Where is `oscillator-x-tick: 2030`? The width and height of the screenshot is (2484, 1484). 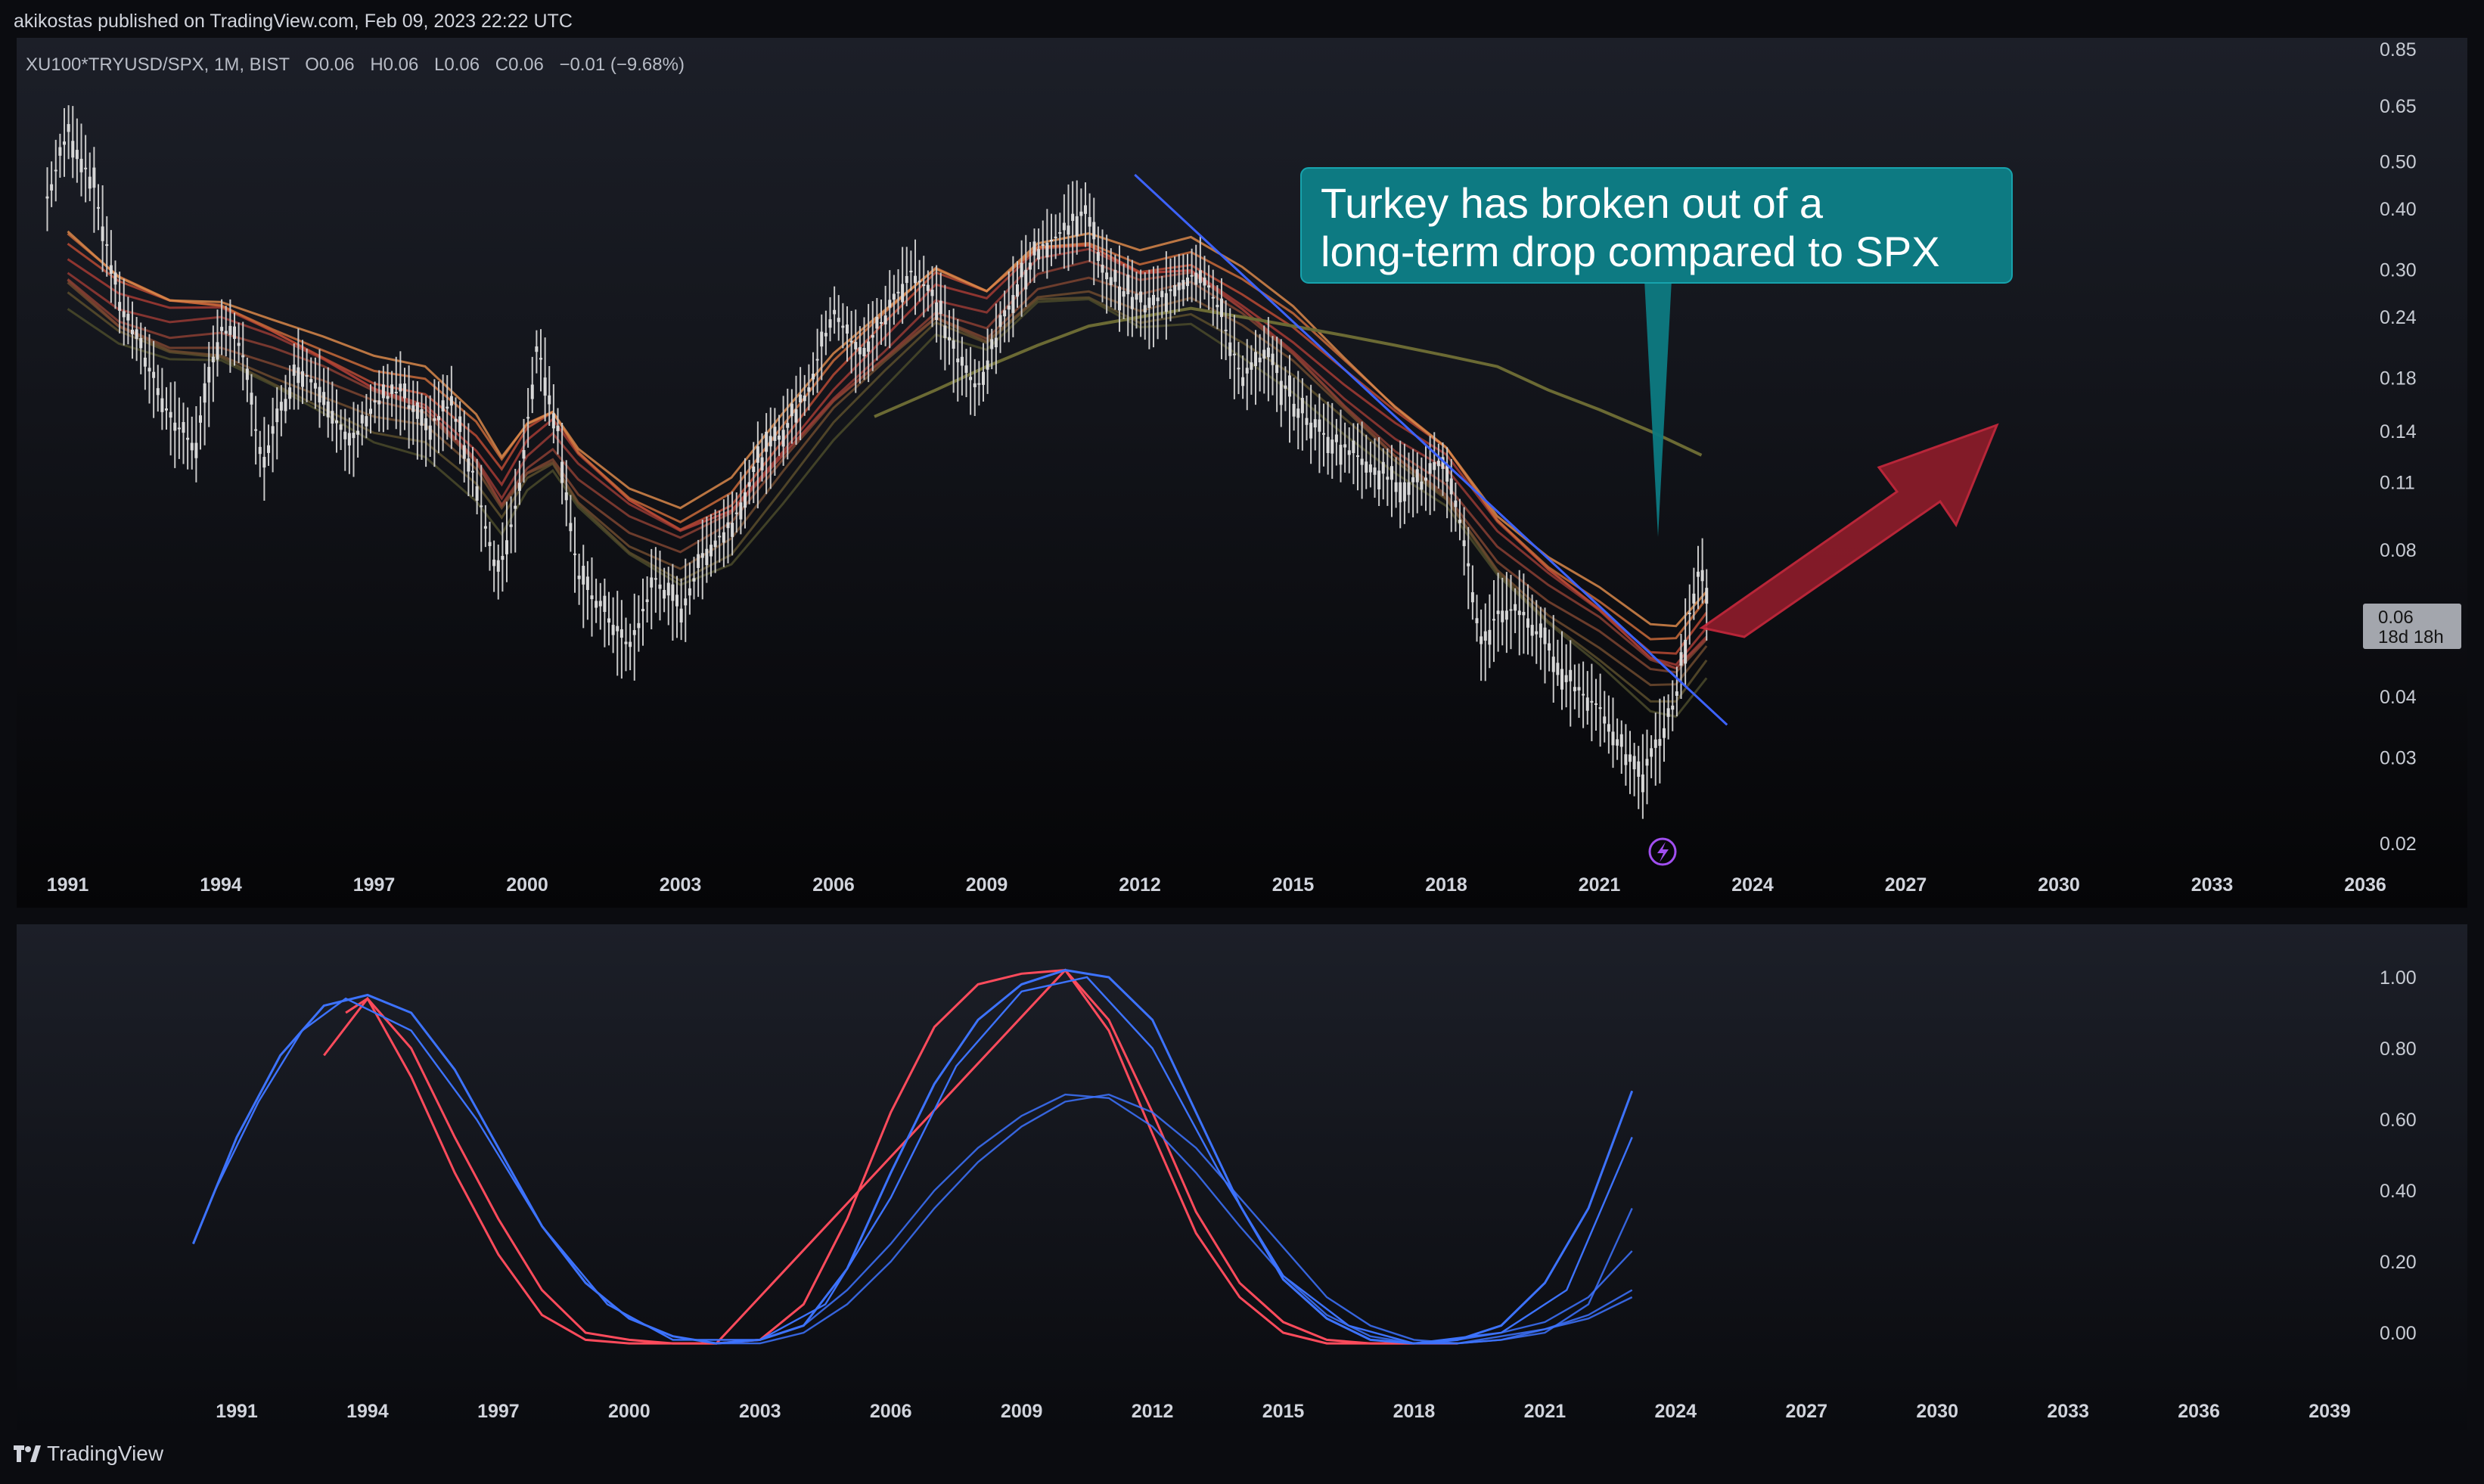 oscillator-x-tick: 2030 is located at coordinates (1937, 1411).